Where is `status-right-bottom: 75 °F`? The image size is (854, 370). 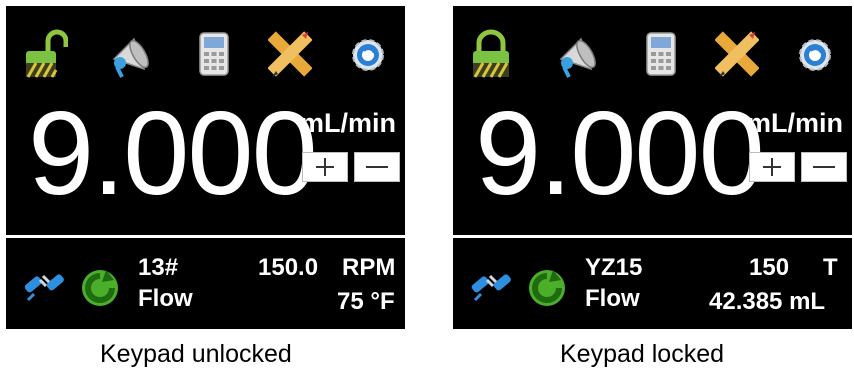
status-right-bottom: 75 °F is located at coordinates (366, 301).